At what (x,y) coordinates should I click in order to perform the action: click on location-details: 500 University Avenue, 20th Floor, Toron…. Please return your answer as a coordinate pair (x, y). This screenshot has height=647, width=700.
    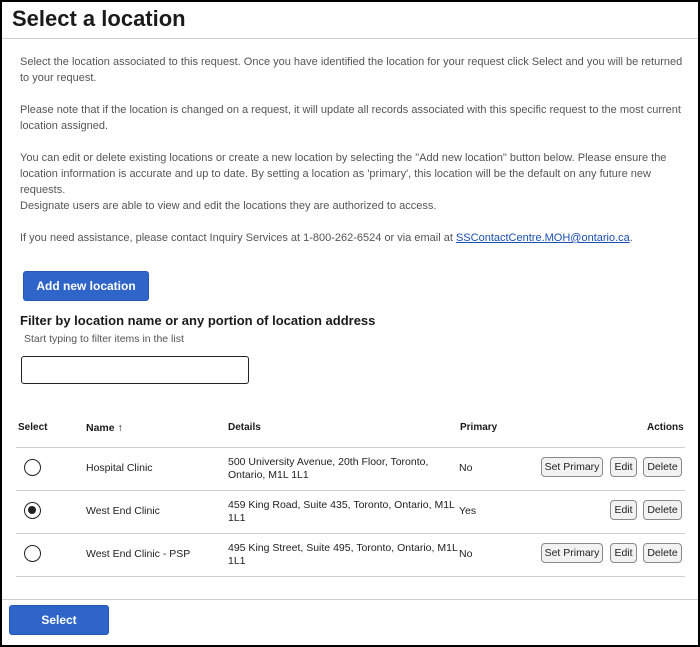
    Looking at the image, I should click on (328, 468).